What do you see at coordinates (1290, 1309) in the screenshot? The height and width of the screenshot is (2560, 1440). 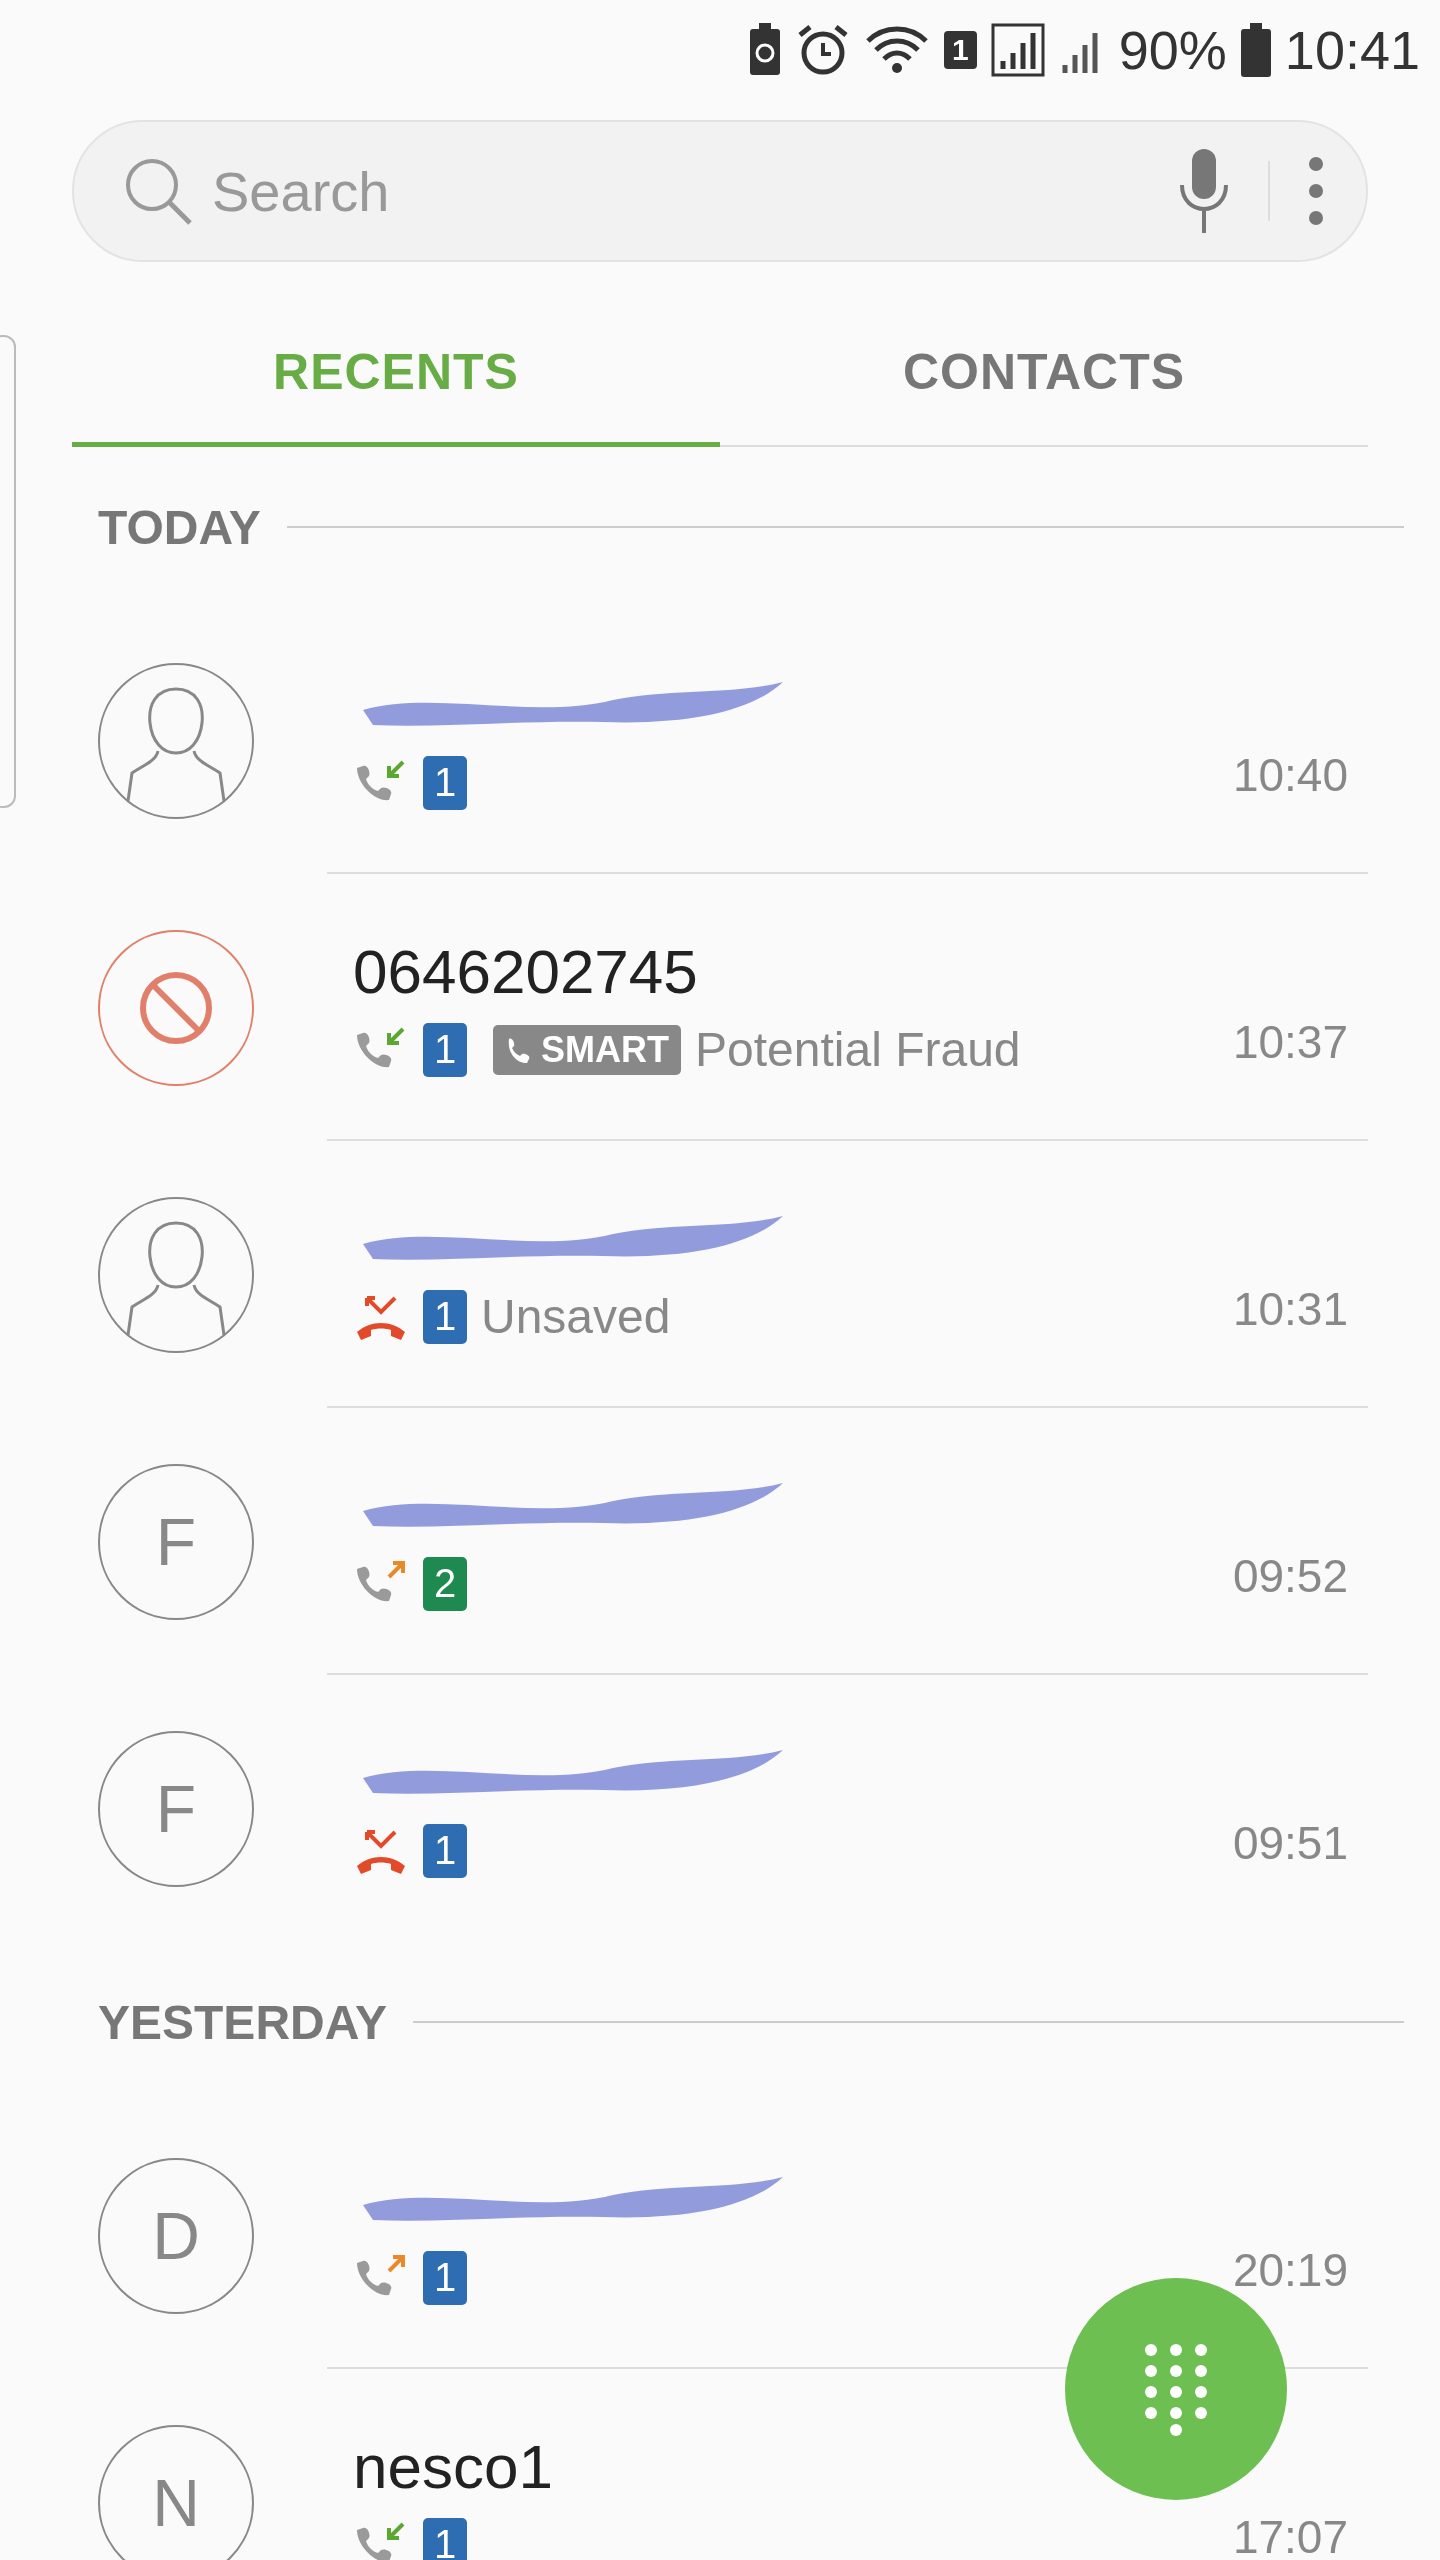 I see `call-time: 10:31` at bounding box center [1290, 1309].